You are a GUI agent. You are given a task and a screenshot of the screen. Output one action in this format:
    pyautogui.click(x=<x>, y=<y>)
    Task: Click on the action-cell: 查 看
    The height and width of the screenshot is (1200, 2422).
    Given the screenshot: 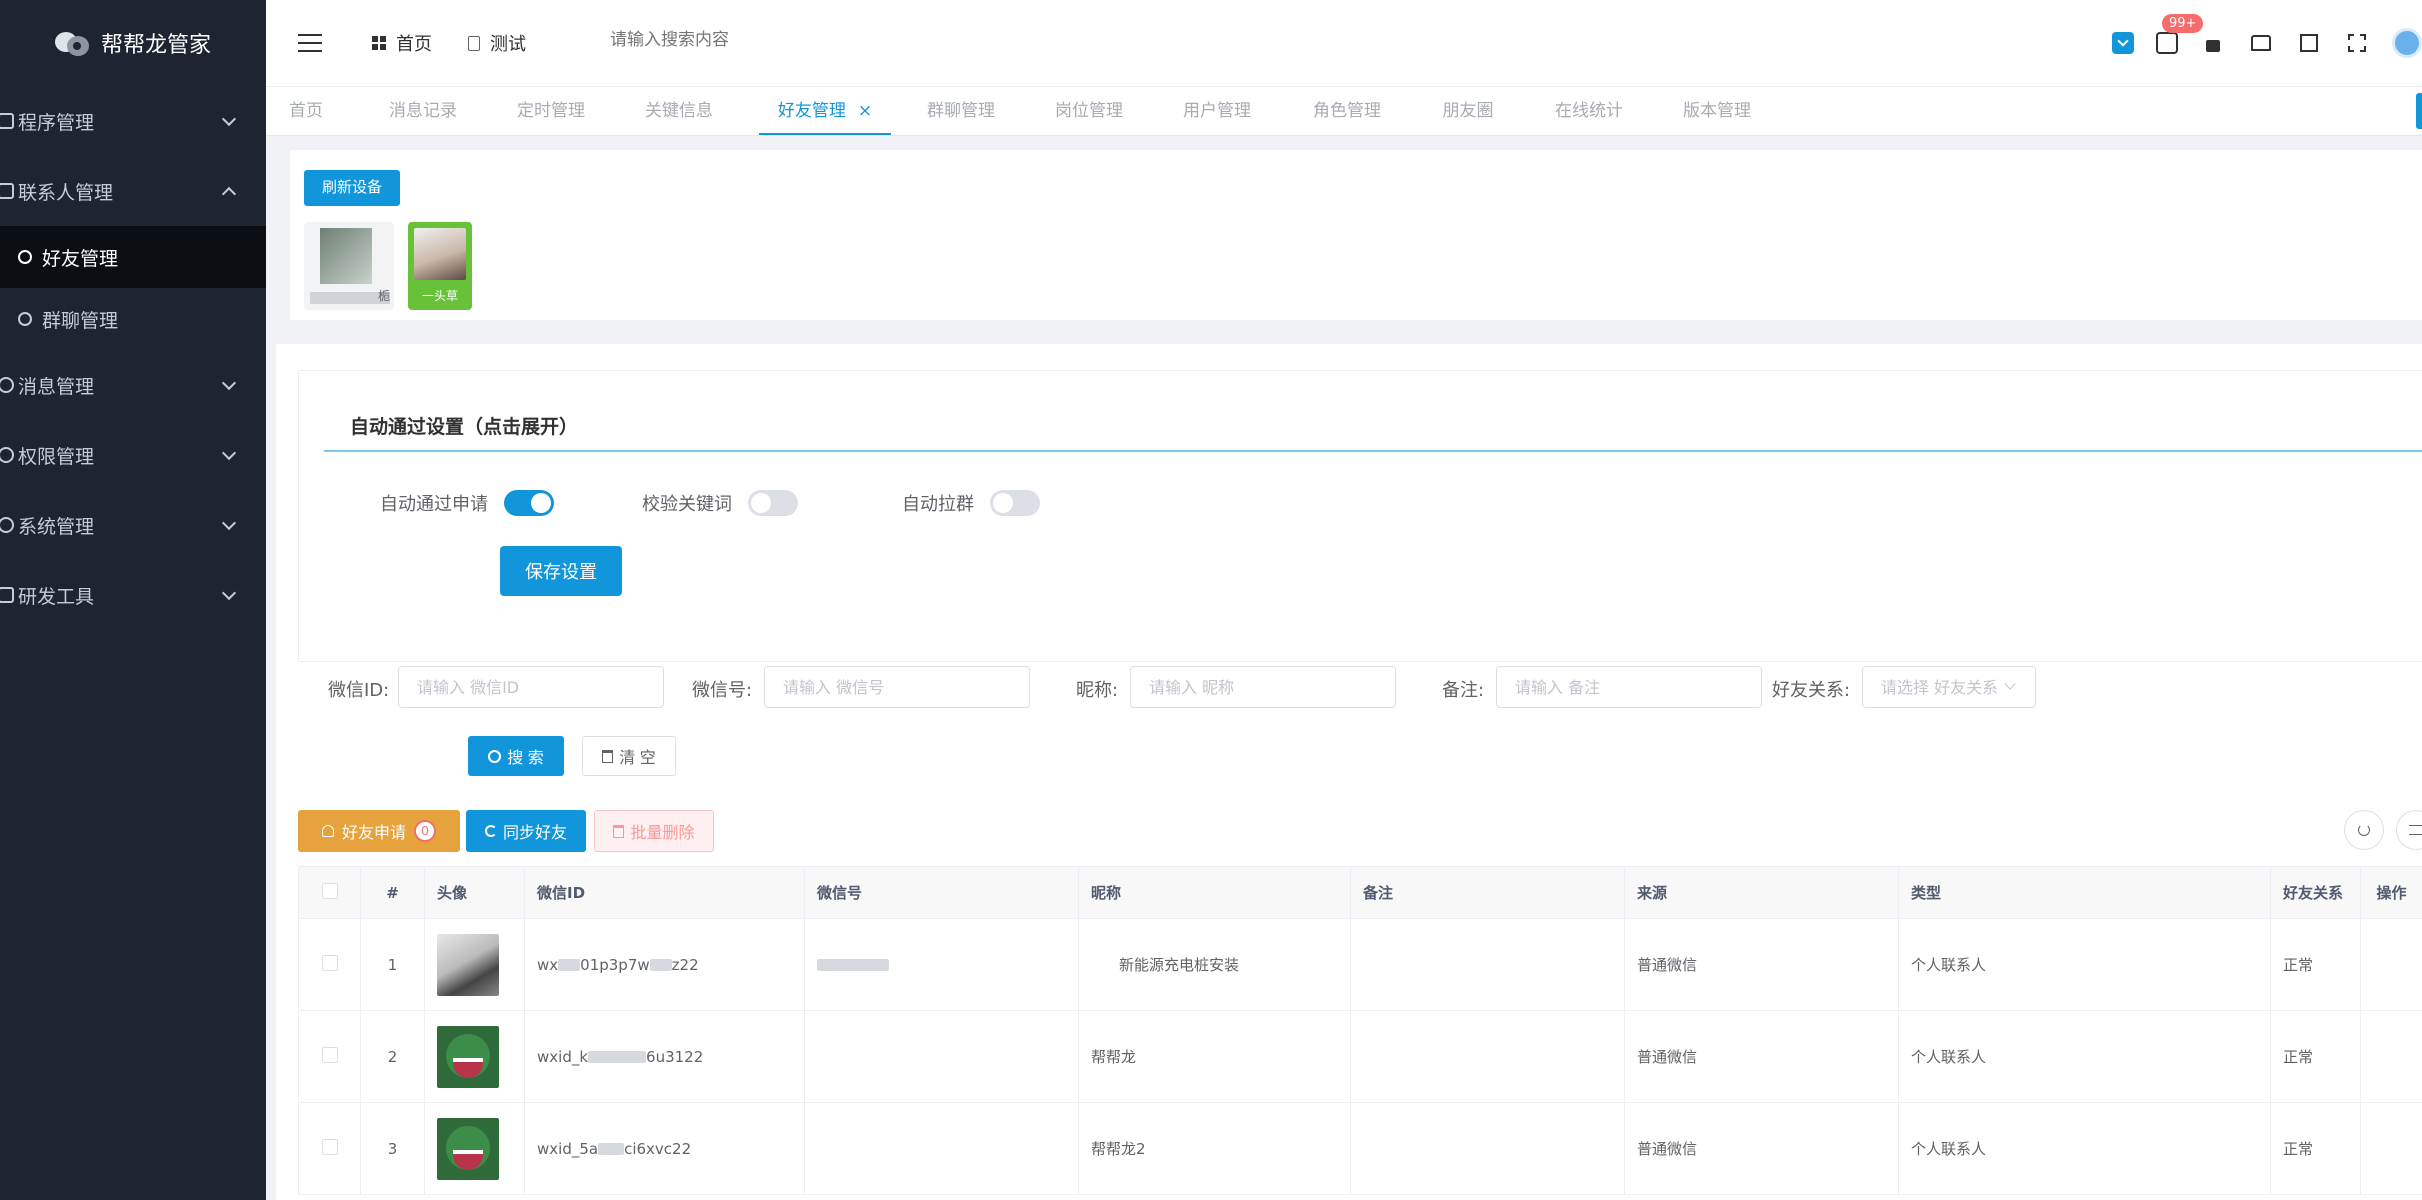 What is the action you would take?
    pyautogui.click(x=2391, y=964)
    